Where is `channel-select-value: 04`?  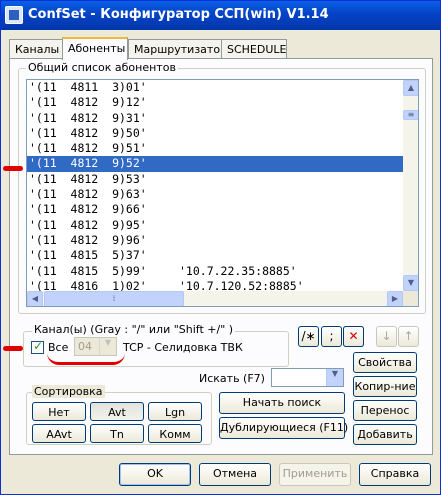 channel-select-value: 04 is located at coordinates (85, 346).